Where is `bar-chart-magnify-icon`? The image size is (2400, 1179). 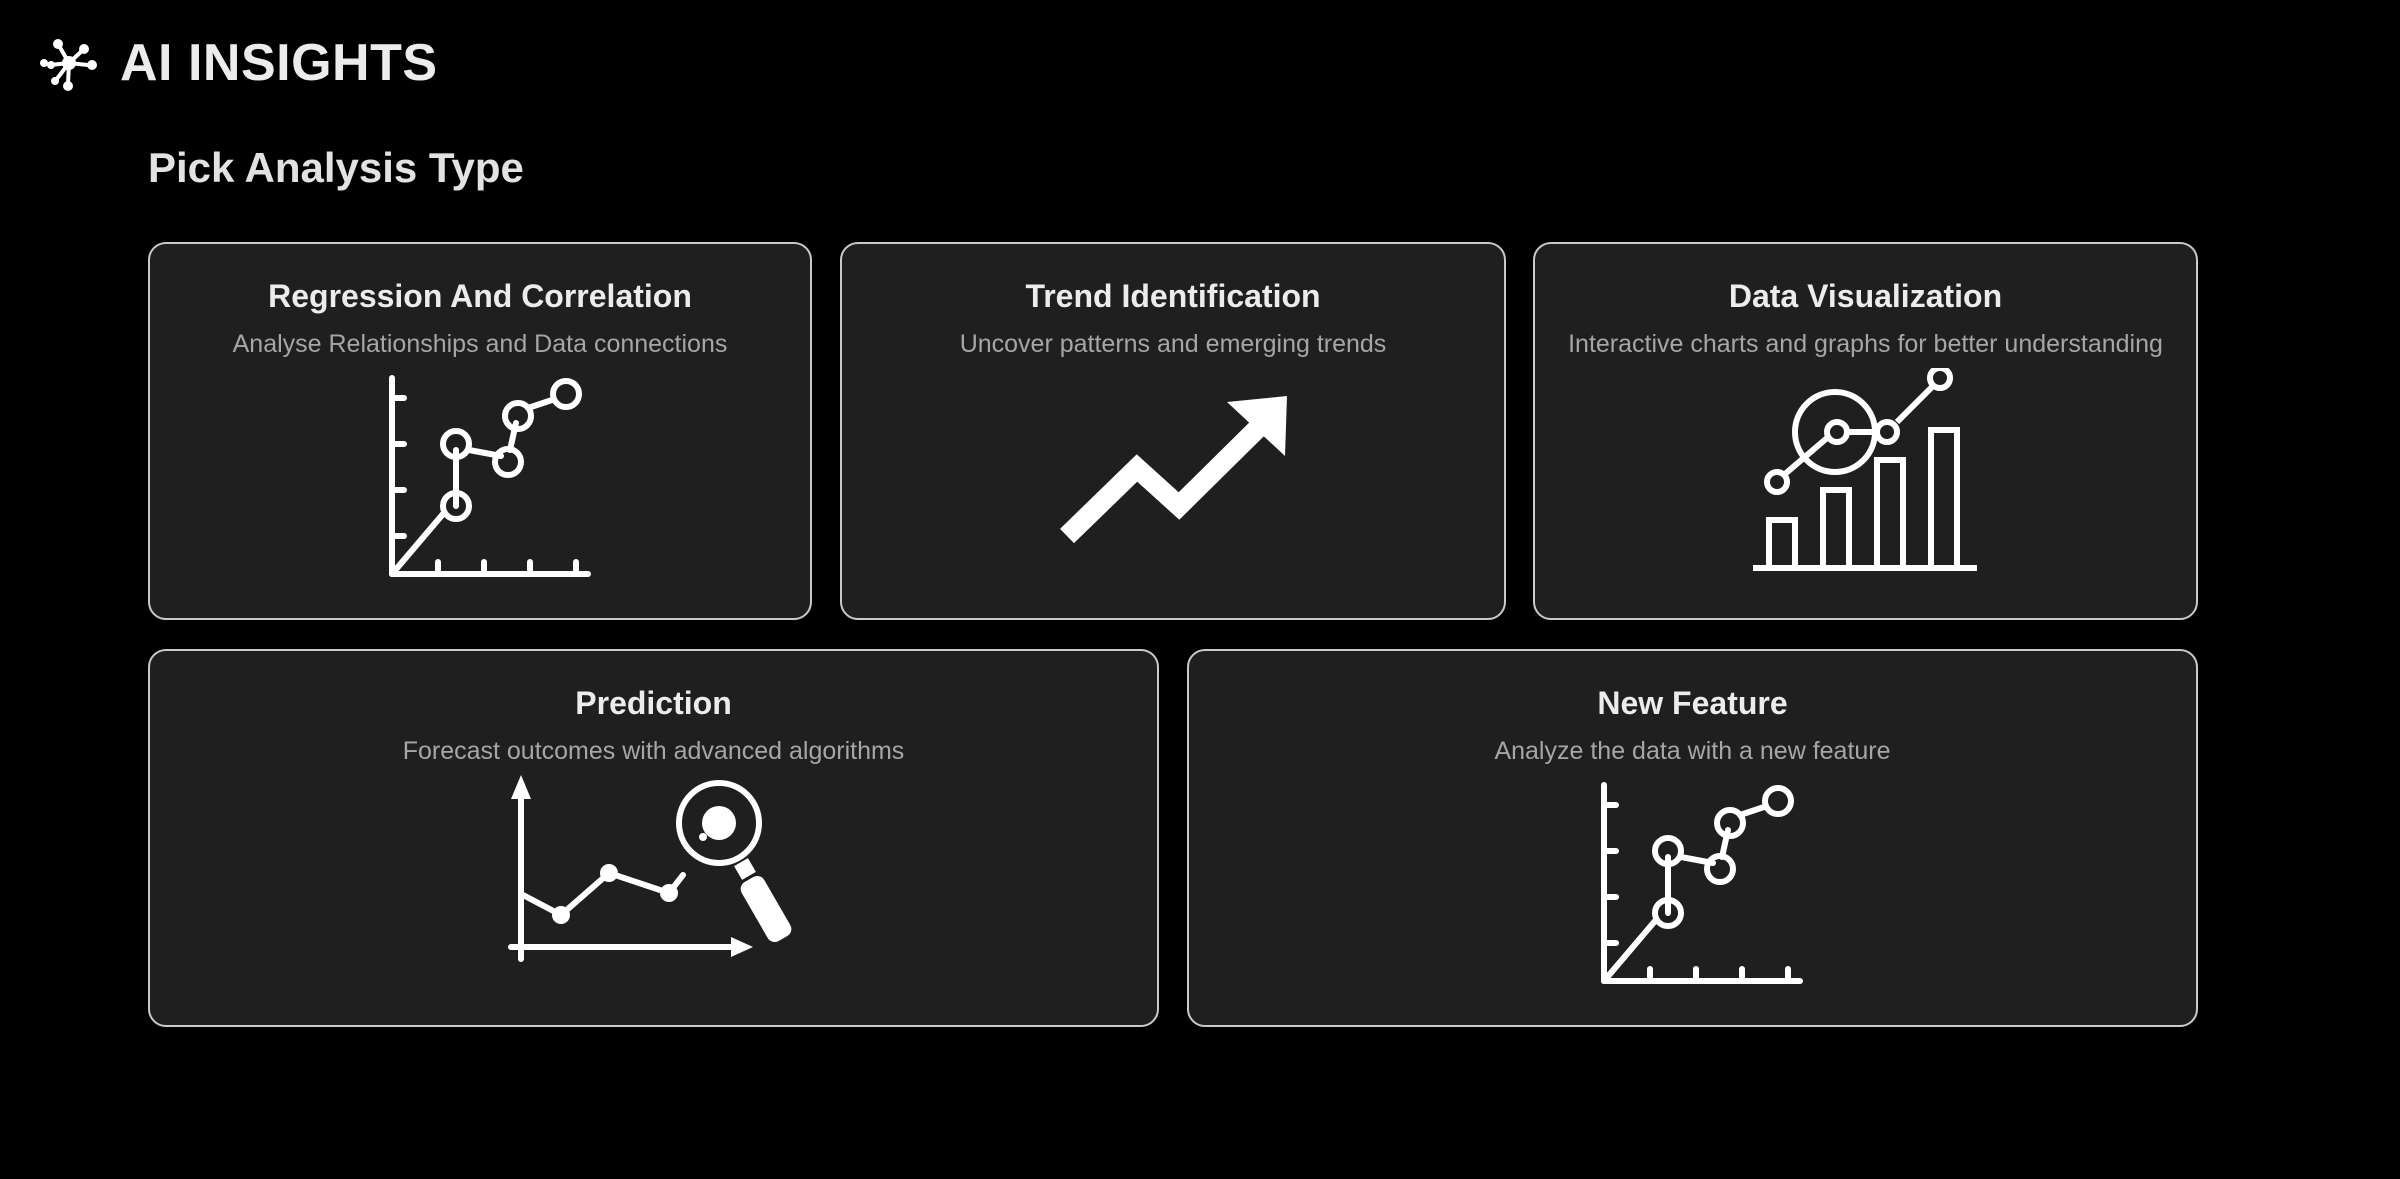
bar-chart-magnify-icon is located at coordinates (1865, 469).